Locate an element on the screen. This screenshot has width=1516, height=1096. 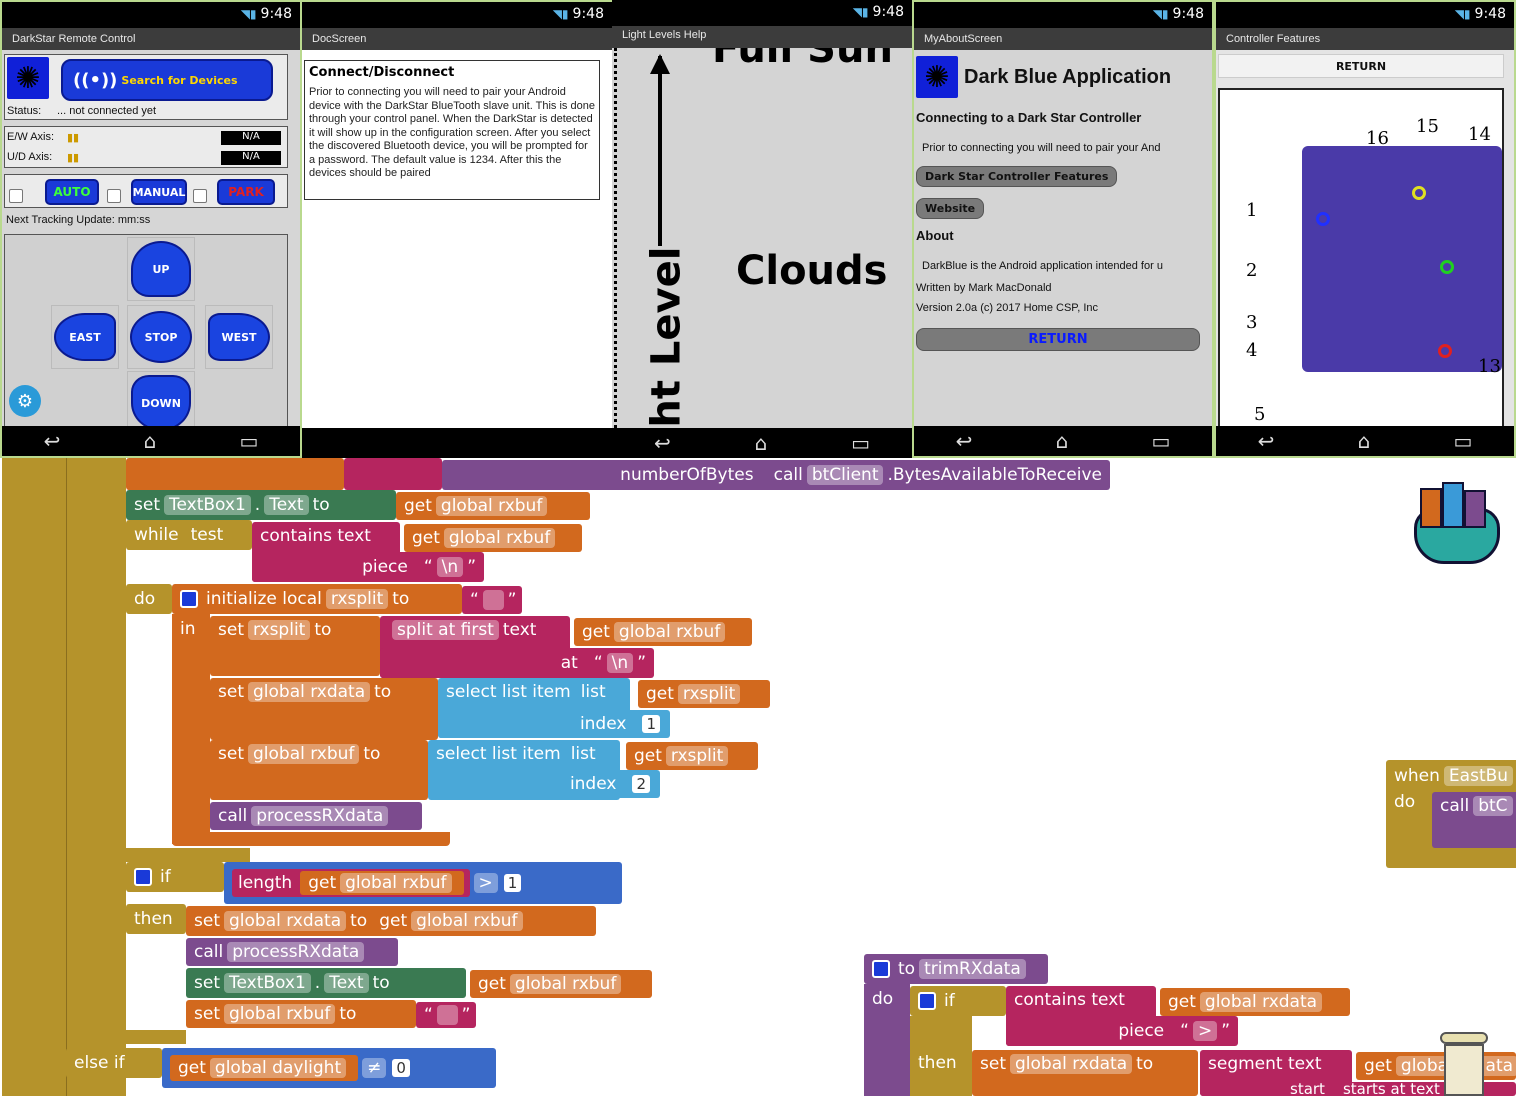
up-button: UP is located at coordinates (161, 269).